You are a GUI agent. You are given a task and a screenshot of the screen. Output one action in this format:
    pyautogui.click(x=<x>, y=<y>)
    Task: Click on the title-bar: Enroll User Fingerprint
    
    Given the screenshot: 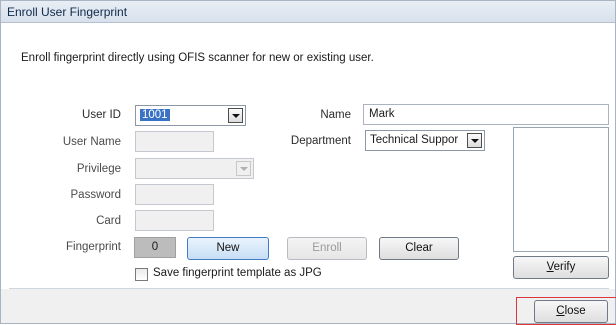 What is the action you would take?
    pyautogui.click(x=308, y=12)
    